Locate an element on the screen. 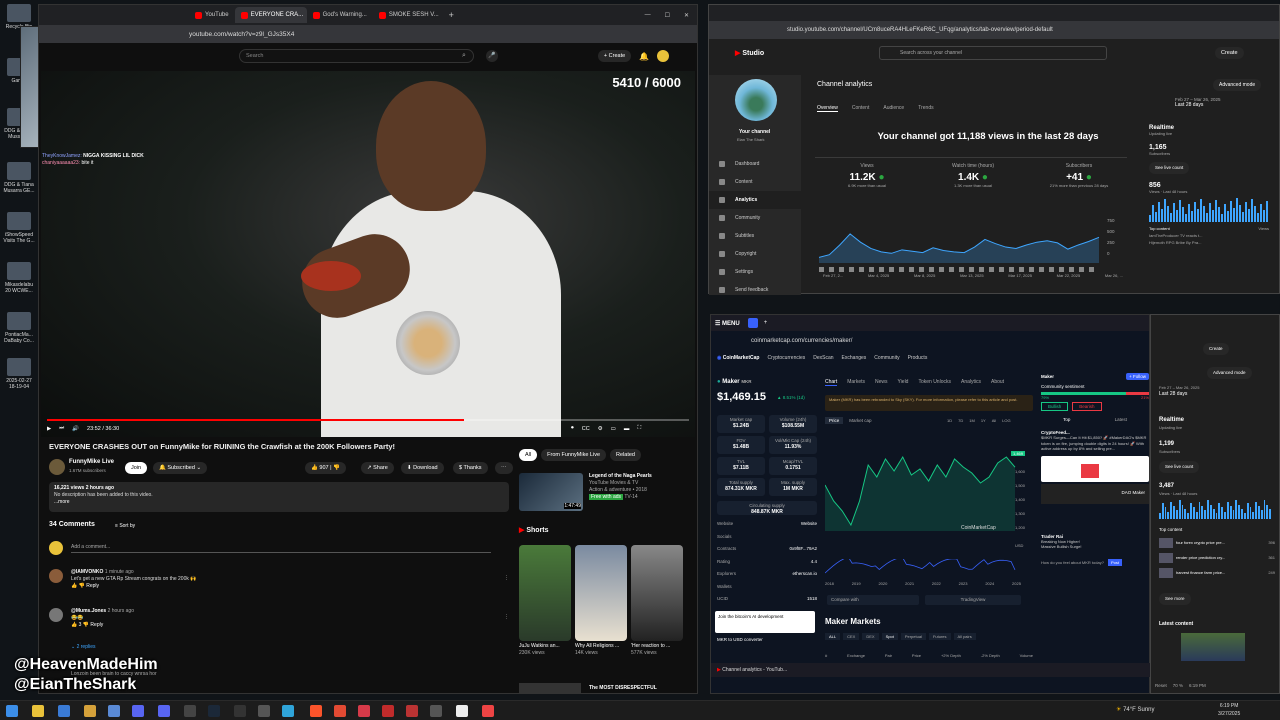 The image size is (1280, 720). info-row-value: 1518 is located at coordinates (812, 598).